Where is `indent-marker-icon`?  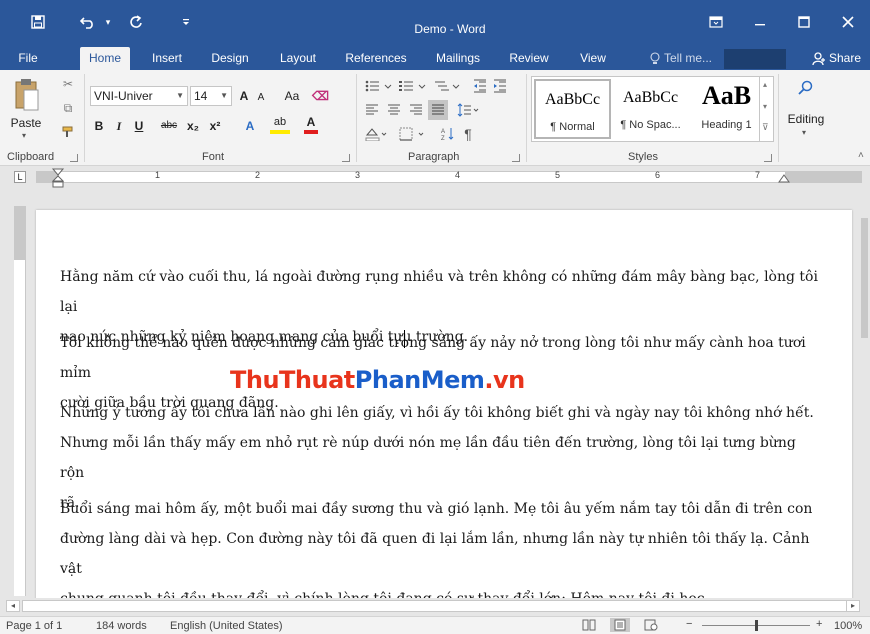
indent-marker-icon is located at coordinates (58, 178).